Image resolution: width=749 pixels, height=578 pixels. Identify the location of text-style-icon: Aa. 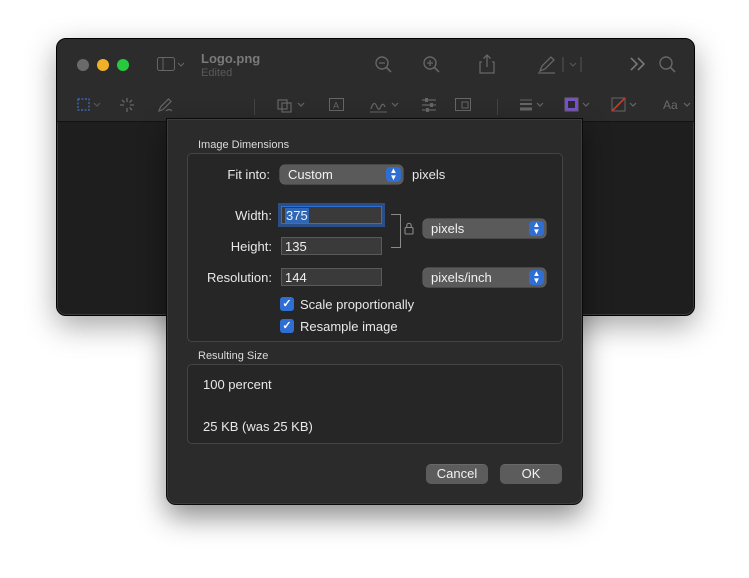
(678, 105).